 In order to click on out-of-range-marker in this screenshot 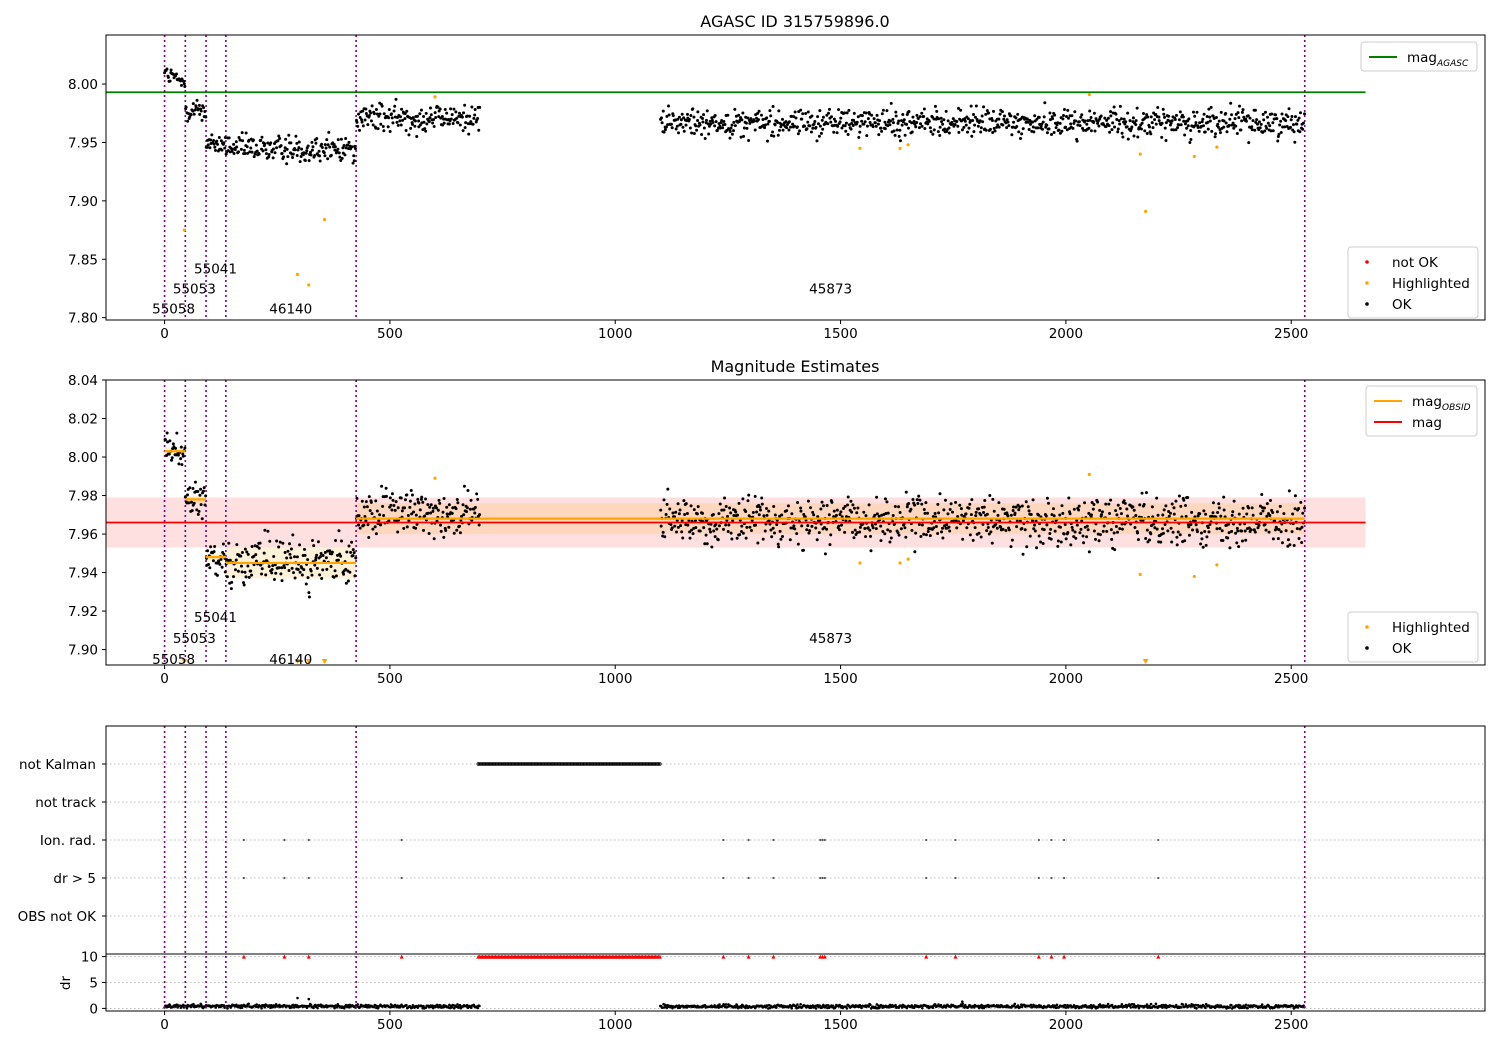, I will do `click(1145, 661)`.